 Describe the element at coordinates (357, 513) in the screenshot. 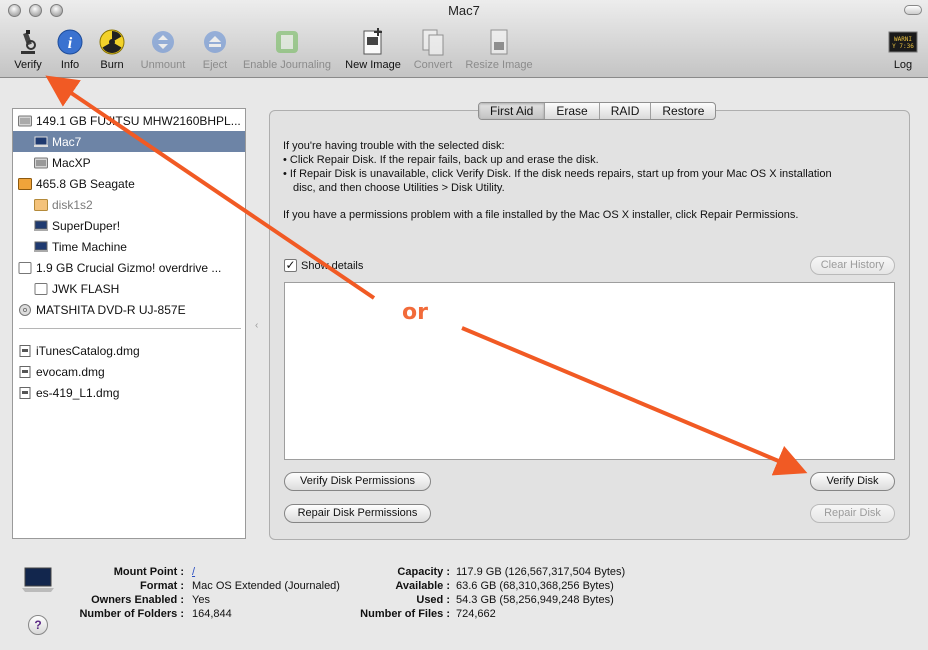

I see `repair-disk-permissions-button: Repair Disk Permissions` at that location.